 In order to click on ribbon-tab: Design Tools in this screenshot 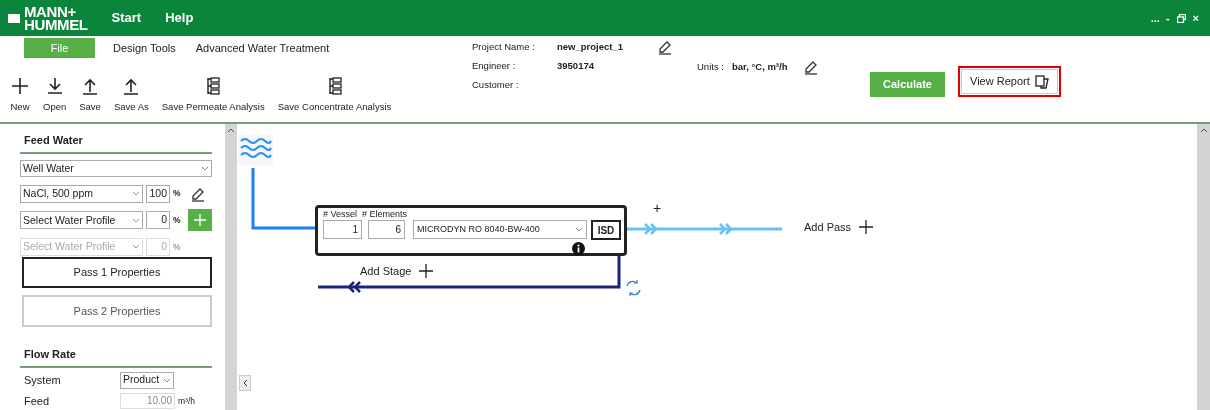, I will do `click(144, 48)`.